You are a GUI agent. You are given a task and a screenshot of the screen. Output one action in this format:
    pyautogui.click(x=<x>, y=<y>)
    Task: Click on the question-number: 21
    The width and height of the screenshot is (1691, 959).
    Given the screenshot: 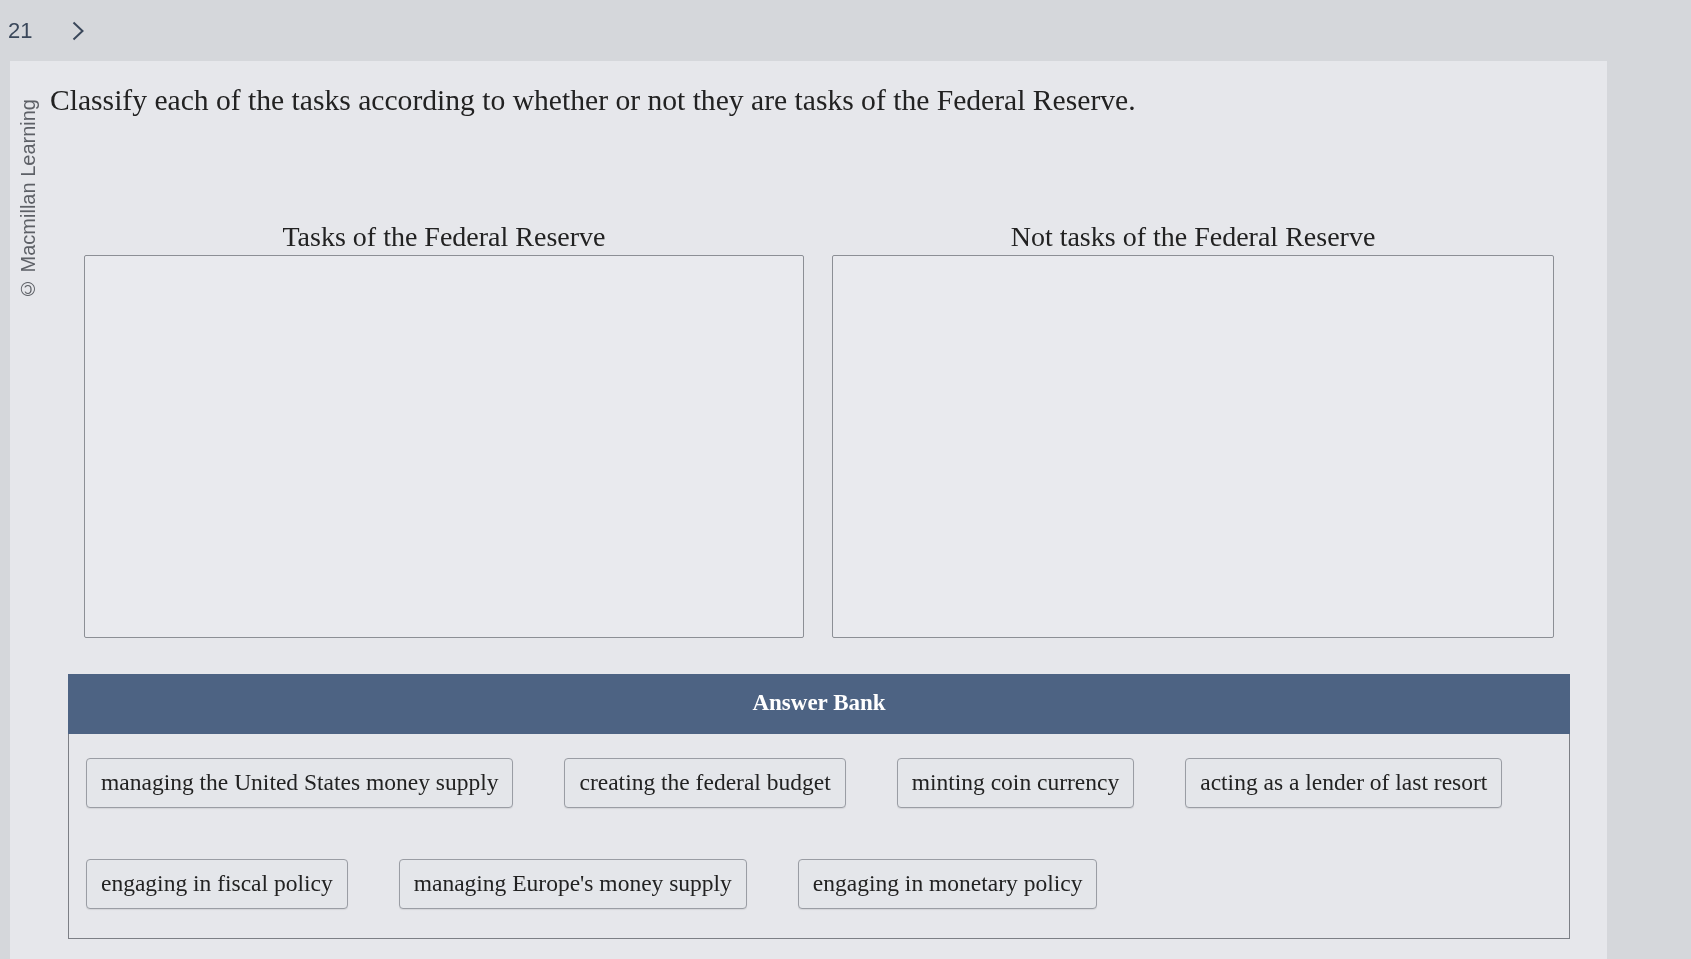 What is the action you would take?
    pyautogui.click(x=20, y=30)
    